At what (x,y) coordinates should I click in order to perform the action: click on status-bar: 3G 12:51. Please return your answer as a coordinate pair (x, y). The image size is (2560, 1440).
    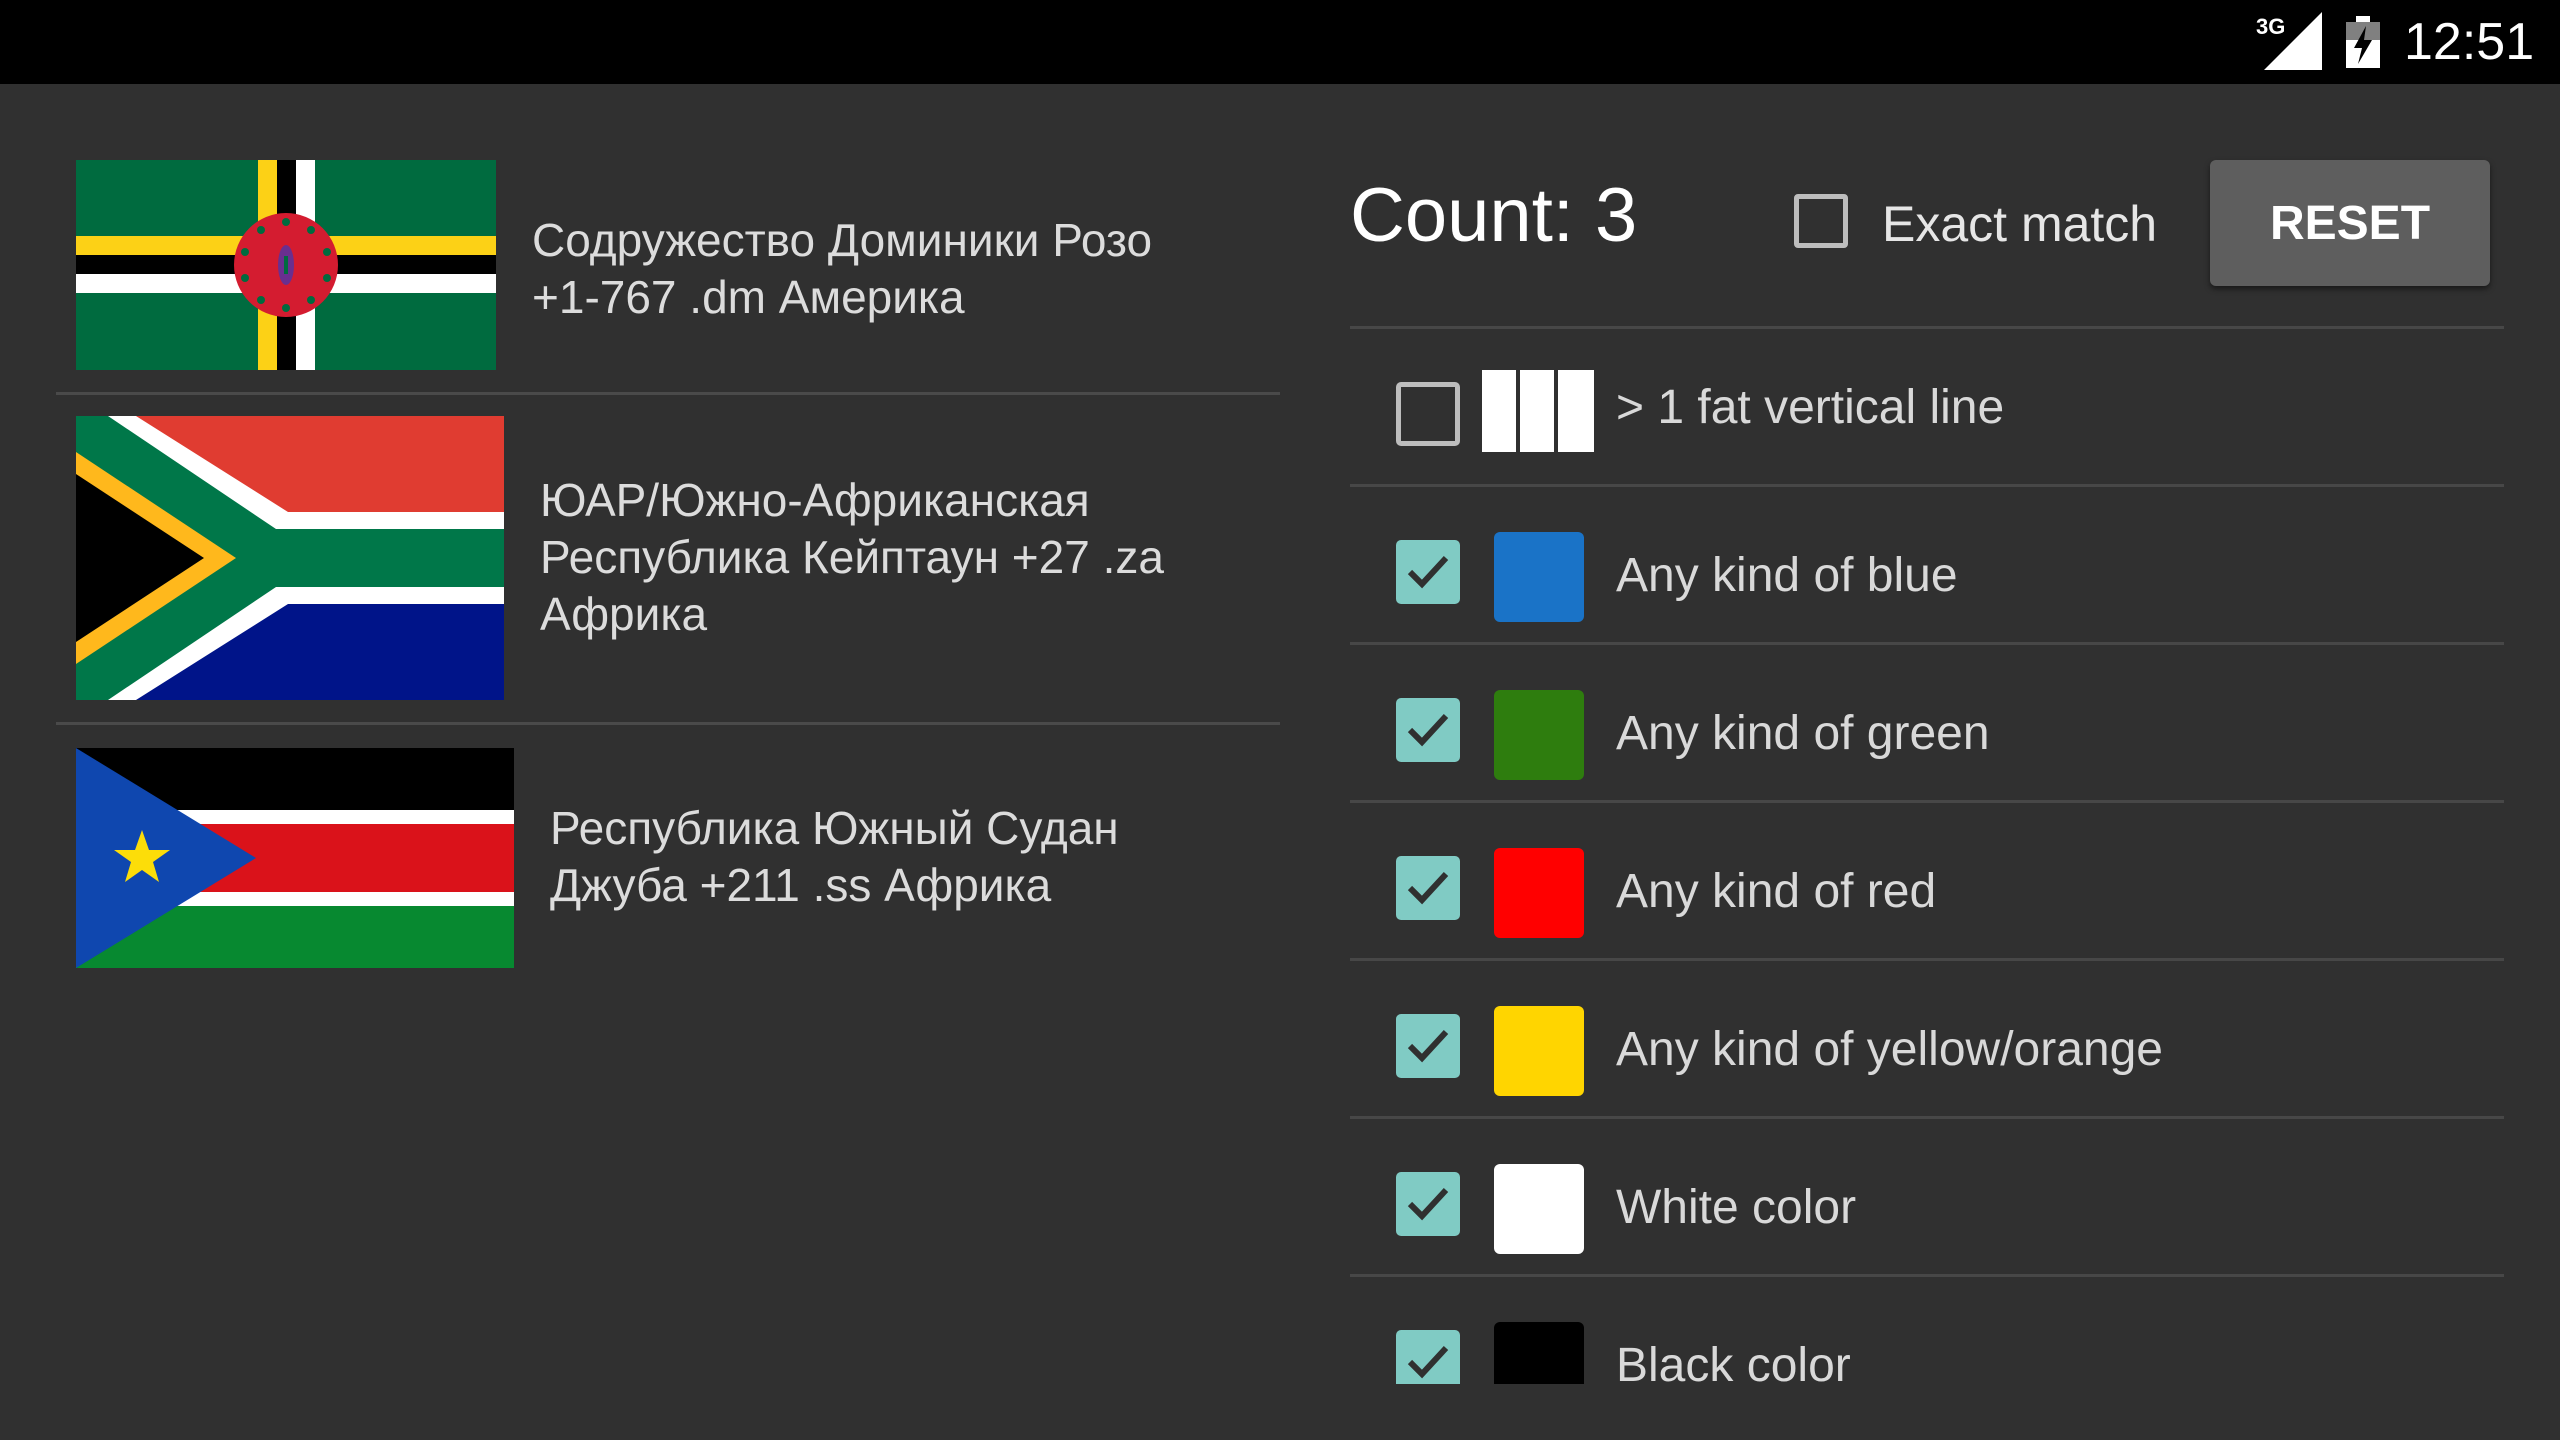
    Looking at the image, I should click on (1280, 42).